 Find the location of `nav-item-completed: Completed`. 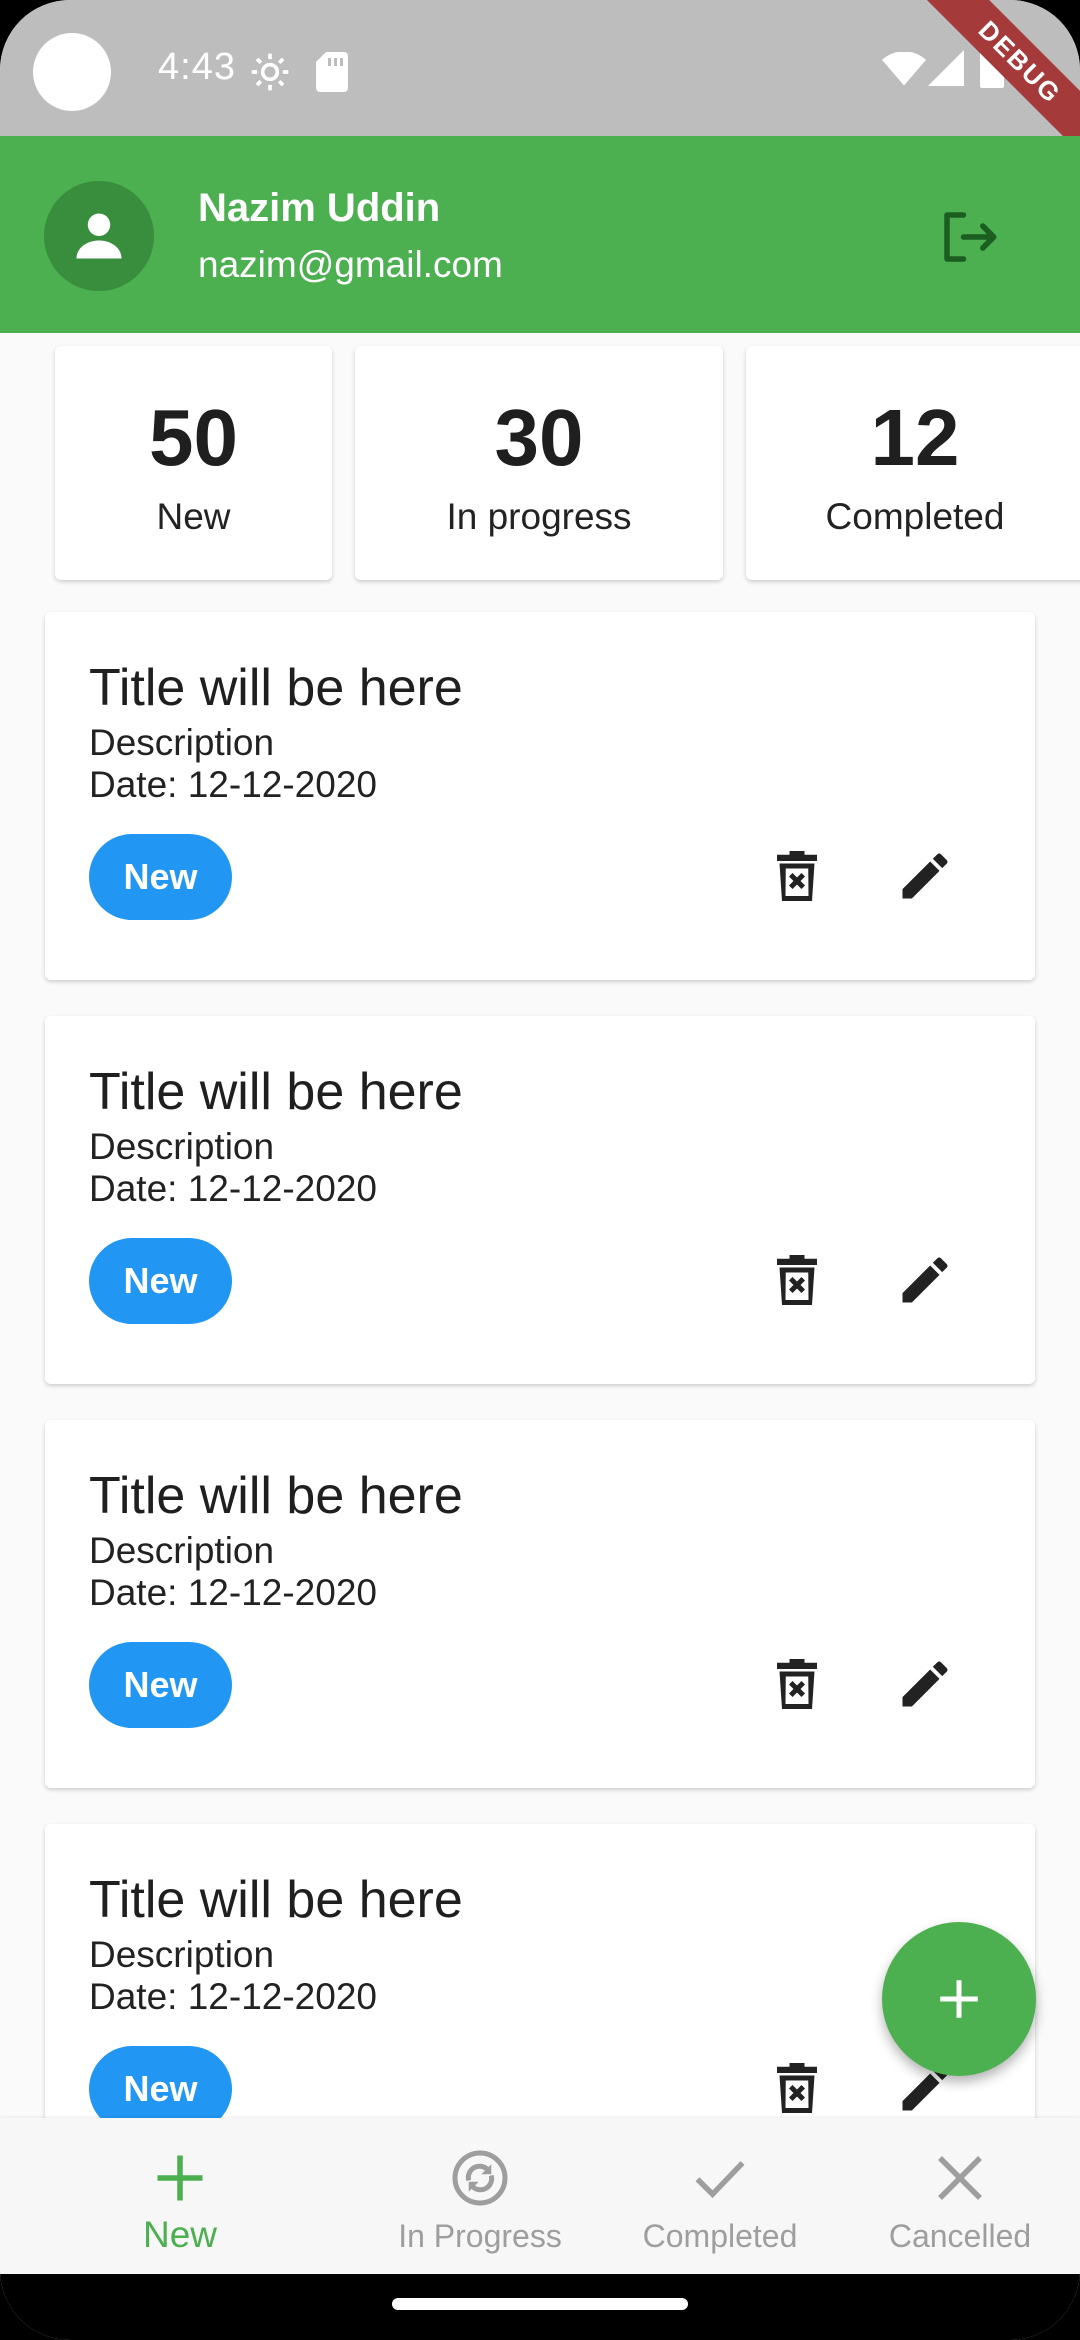

nav-item-completed: Completed is located at coordinates (720, 2196).